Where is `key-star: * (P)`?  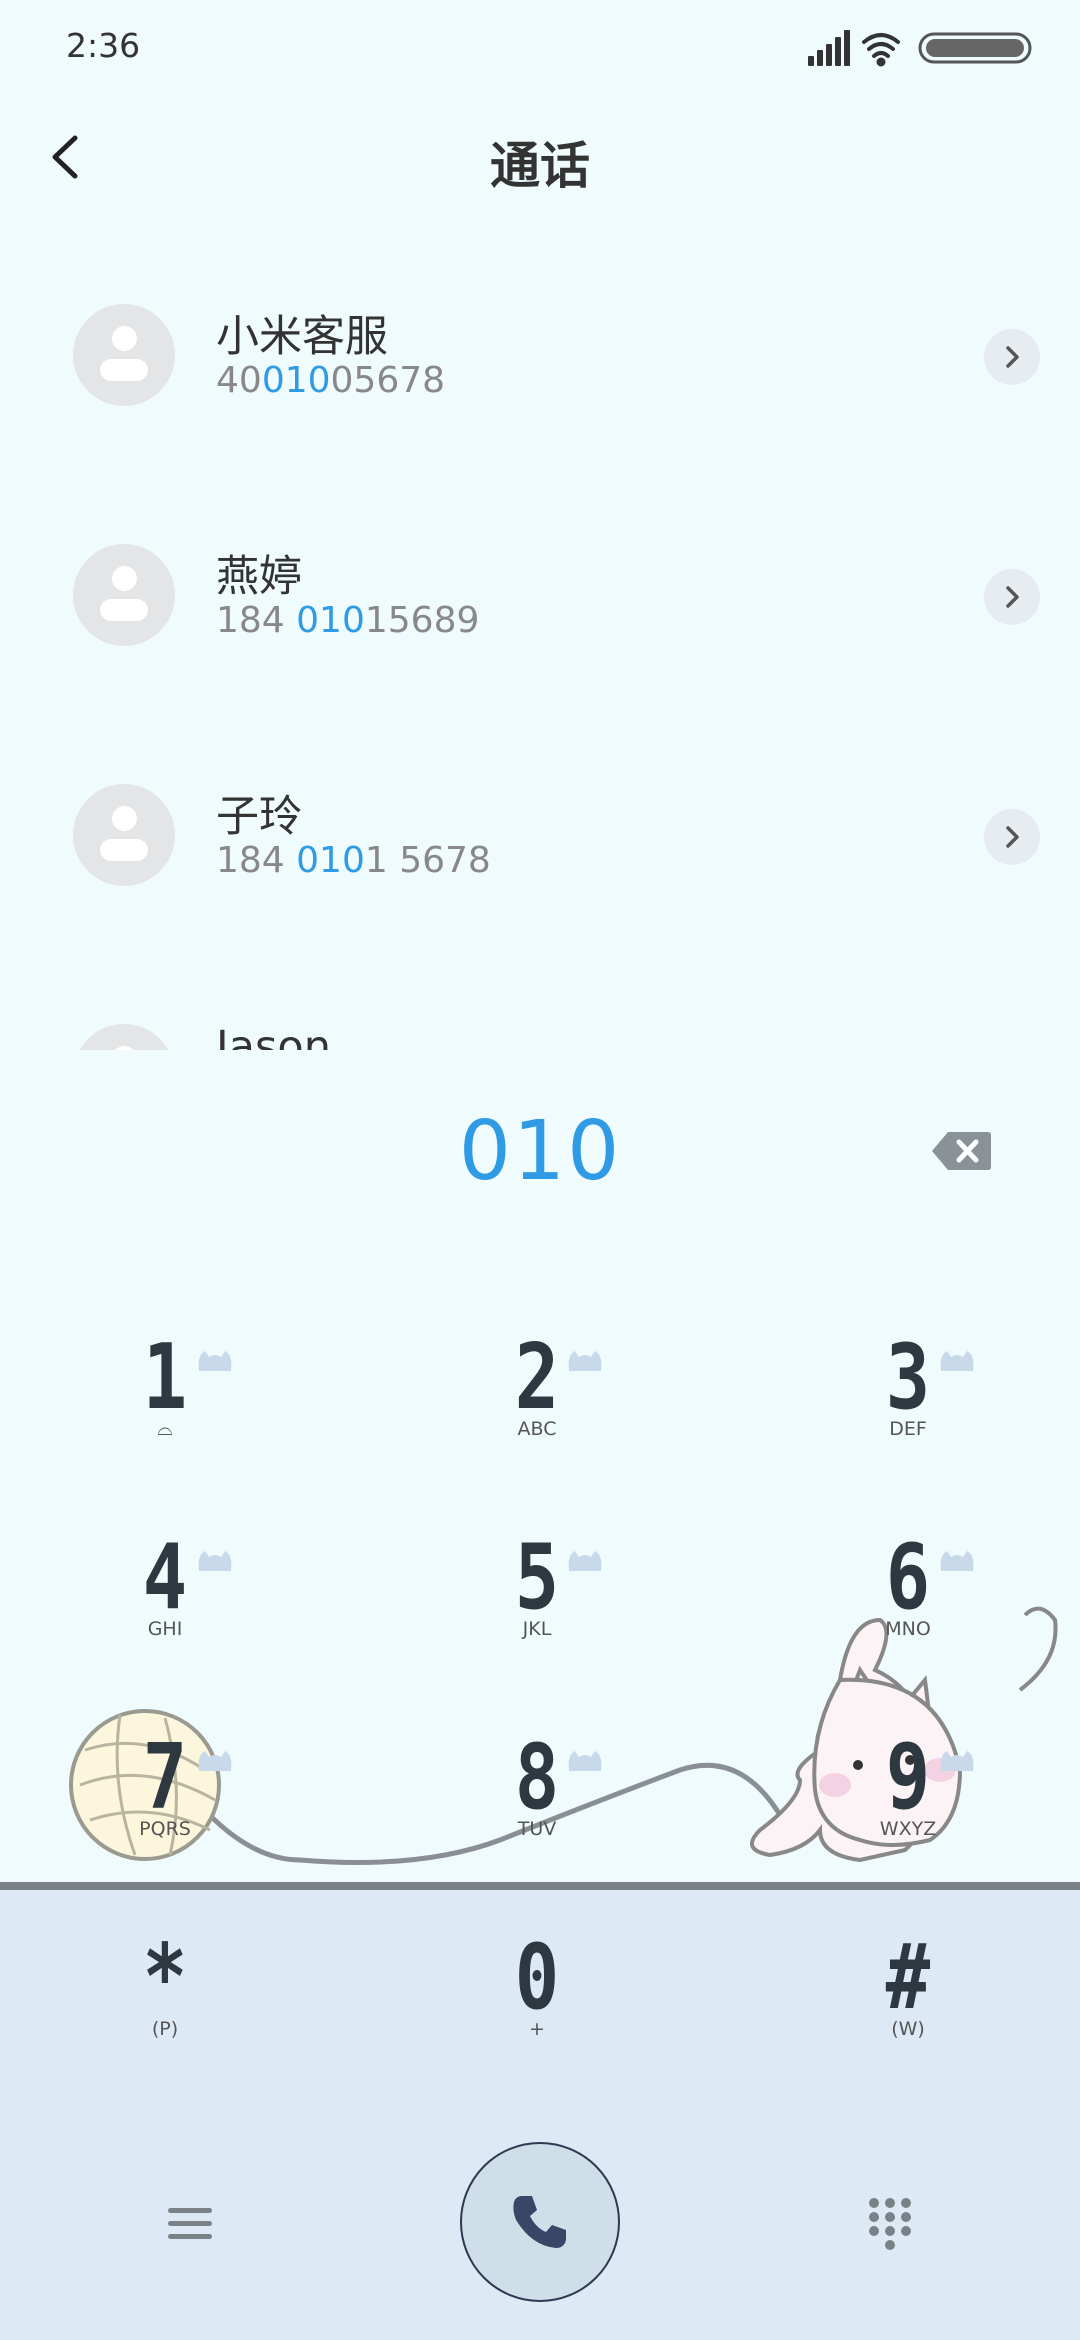
key-star: * (P) is located at coordinates (165, 2005).